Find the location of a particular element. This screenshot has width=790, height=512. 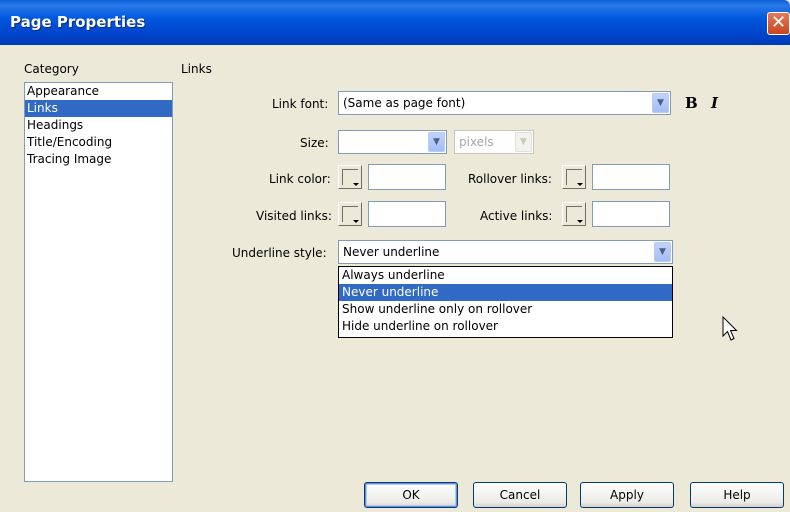

underline-style-value: Never underline is located at coordinates (391, 252).